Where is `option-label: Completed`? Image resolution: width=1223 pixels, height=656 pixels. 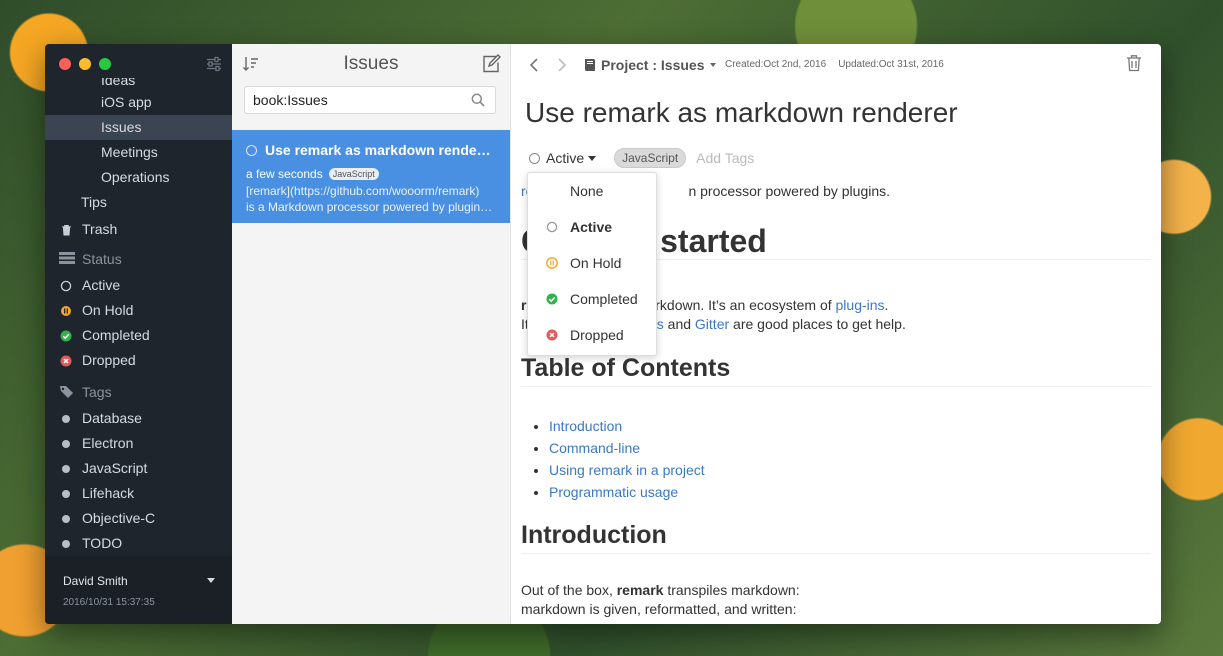
option-label: Completed is located at coordinates (604, 299).